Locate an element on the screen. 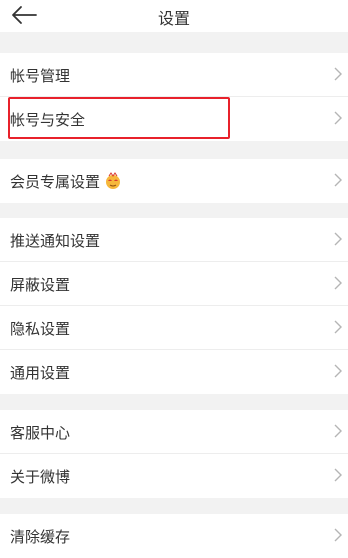  settings-item-label: 客服中心 is located at coordinates (40, 433).